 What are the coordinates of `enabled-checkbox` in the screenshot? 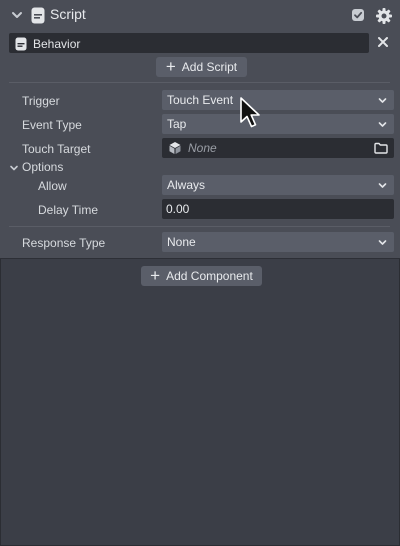 It's located at (358, 15).